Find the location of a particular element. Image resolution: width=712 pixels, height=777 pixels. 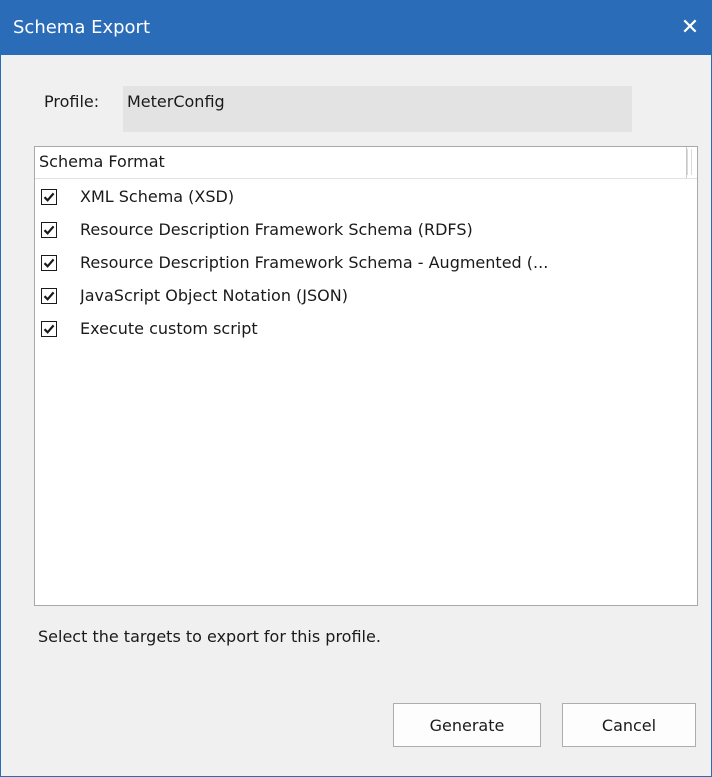

generate-button: Generate is located at coordinates (467, 725).